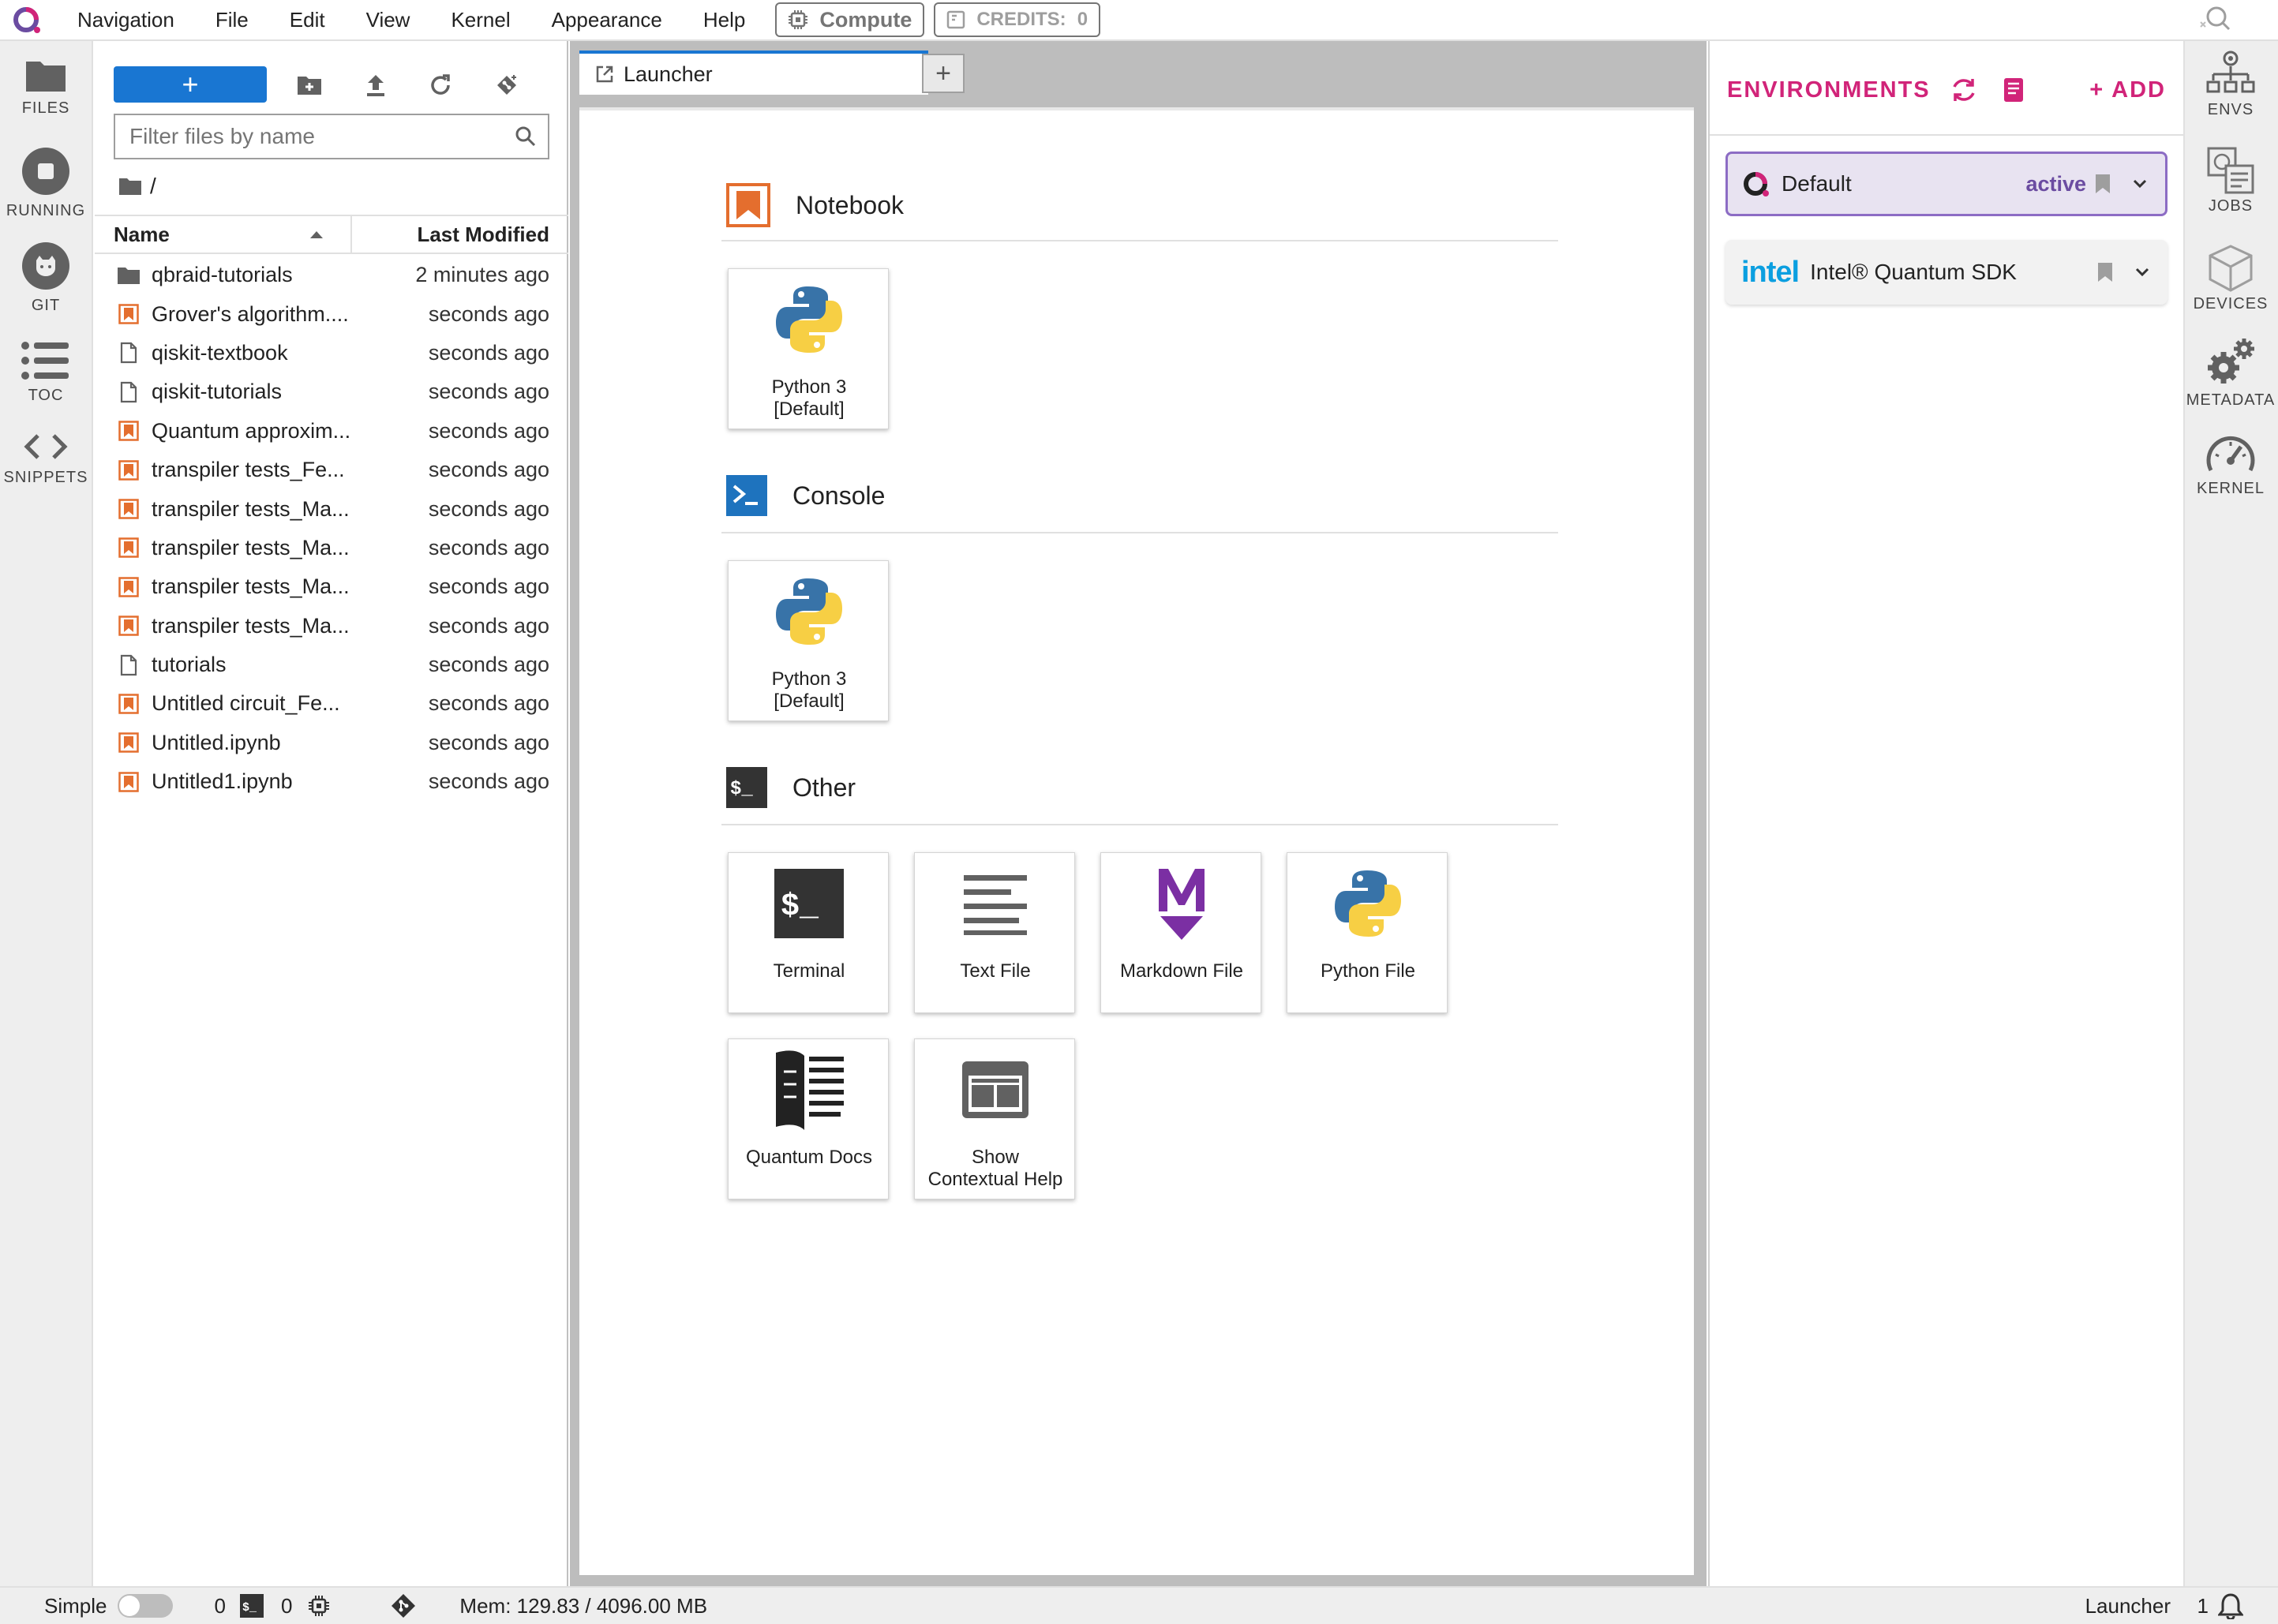  Describe the element at coordinates (219, 1606) in the screenshot. I see `terminals-count: 0` at that location.